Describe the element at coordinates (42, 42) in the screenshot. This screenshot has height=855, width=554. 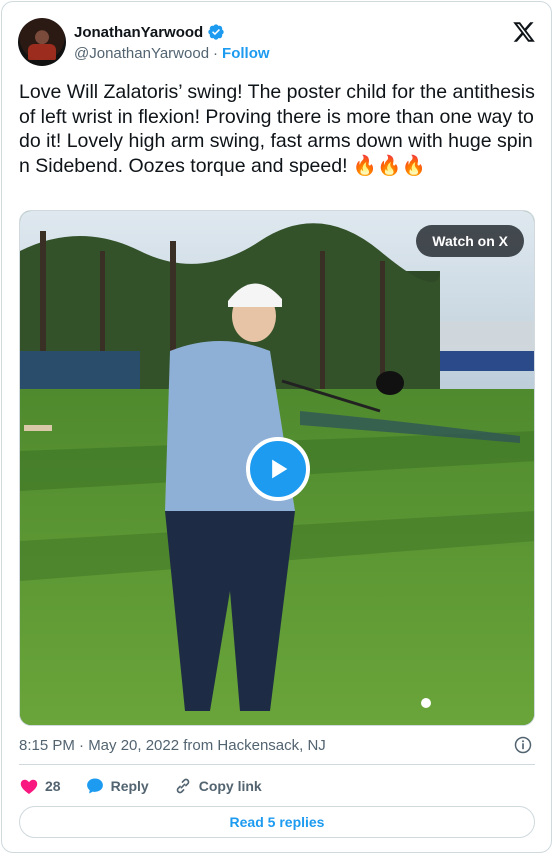
I see `avatar` at that location.